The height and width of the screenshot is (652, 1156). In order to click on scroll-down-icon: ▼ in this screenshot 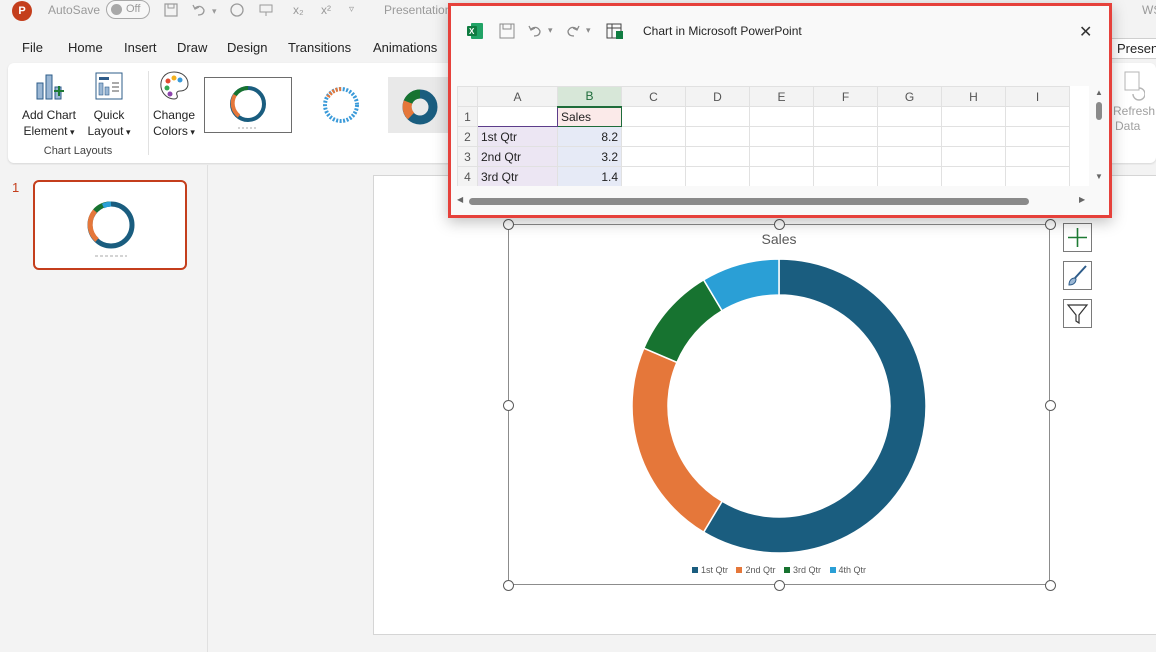, I will do `click(1099, 176)`.